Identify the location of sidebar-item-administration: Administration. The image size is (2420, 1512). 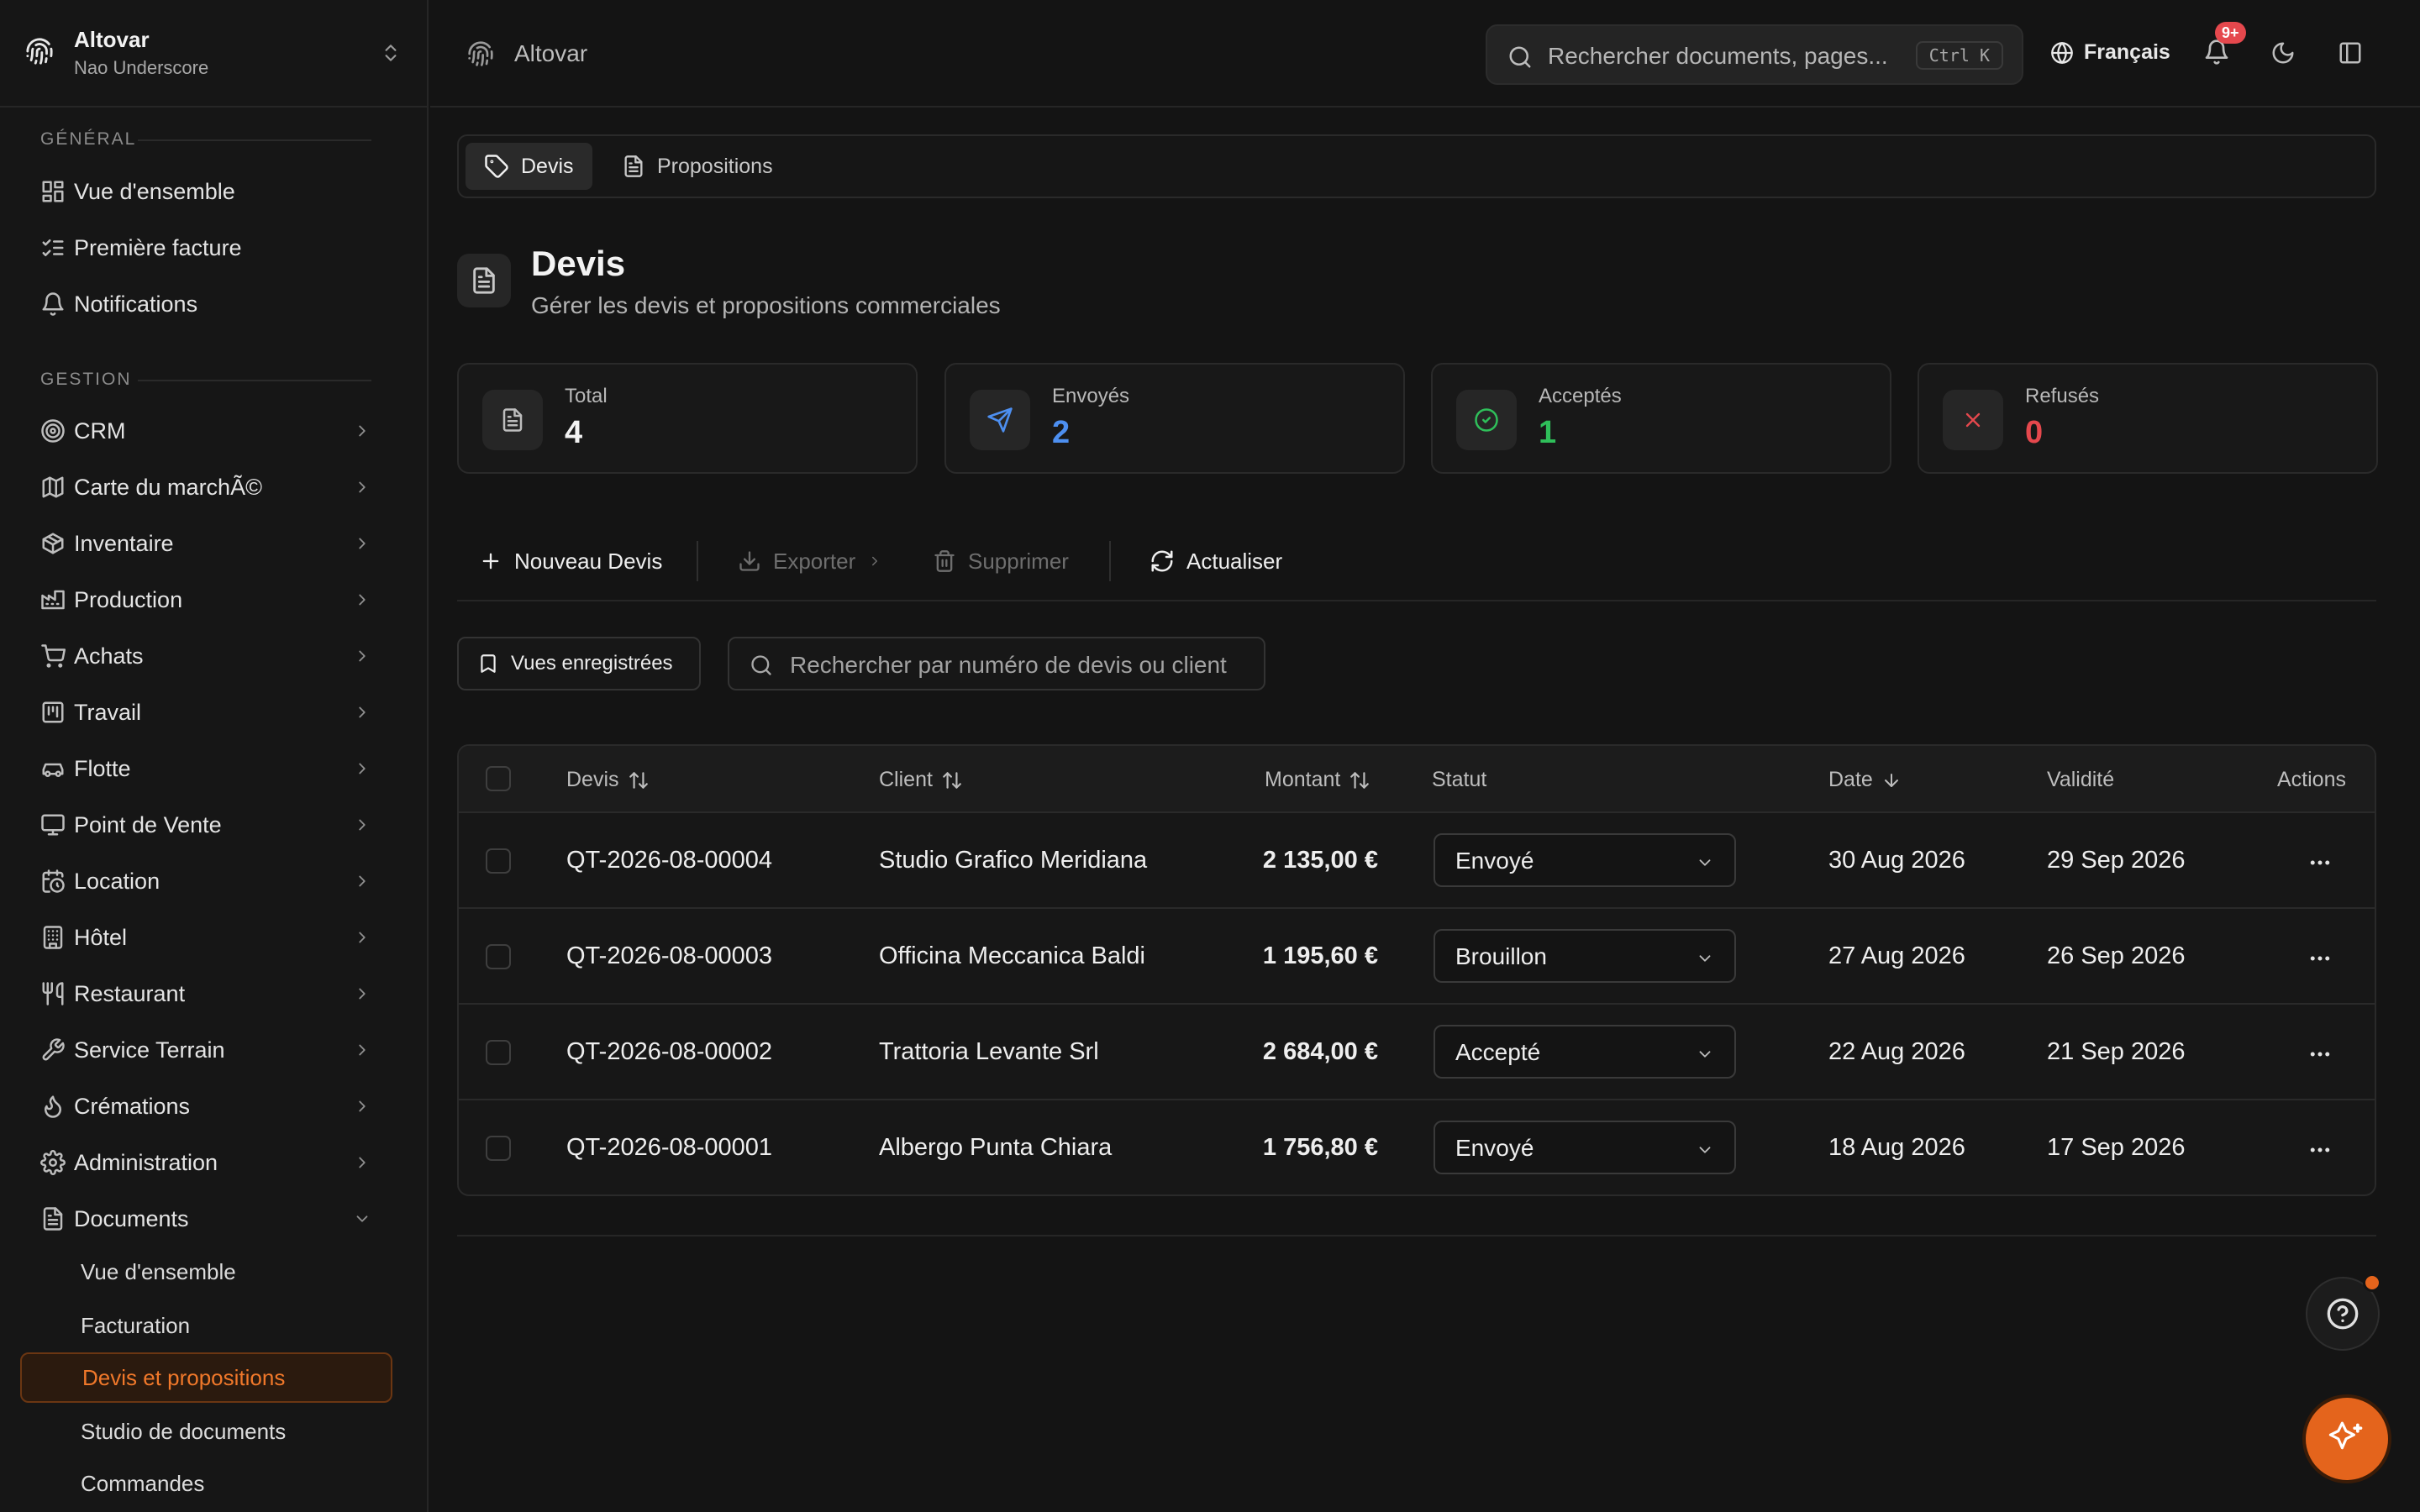
(200, 1162).